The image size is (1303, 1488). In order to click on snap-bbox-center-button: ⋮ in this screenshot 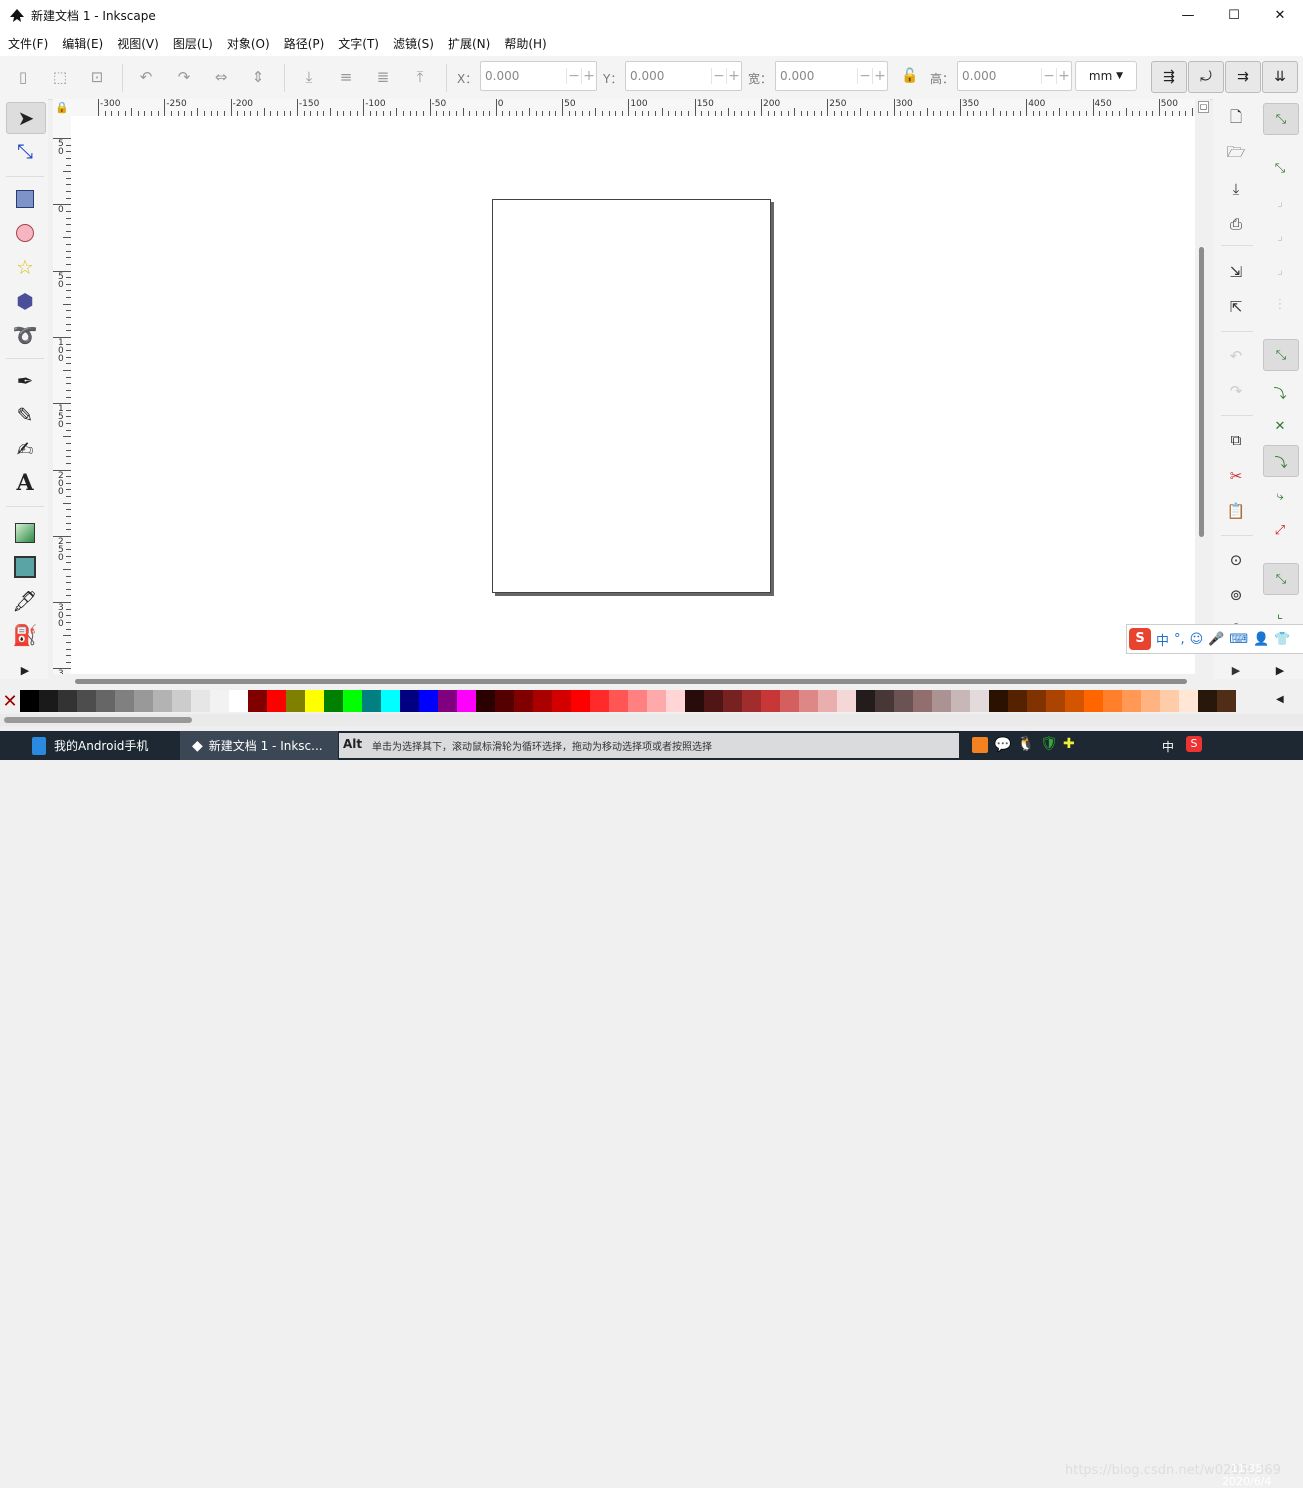, I will do `click(1280, 304)`.